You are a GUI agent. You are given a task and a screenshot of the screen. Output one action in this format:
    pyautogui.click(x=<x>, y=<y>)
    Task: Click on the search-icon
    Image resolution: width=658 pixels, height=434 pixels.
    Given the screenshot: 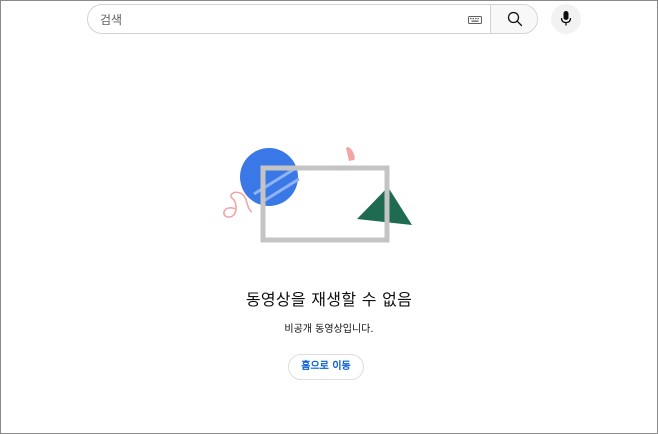 What is the action you would take?
    pyautogui.click(x=515, y=19)
    